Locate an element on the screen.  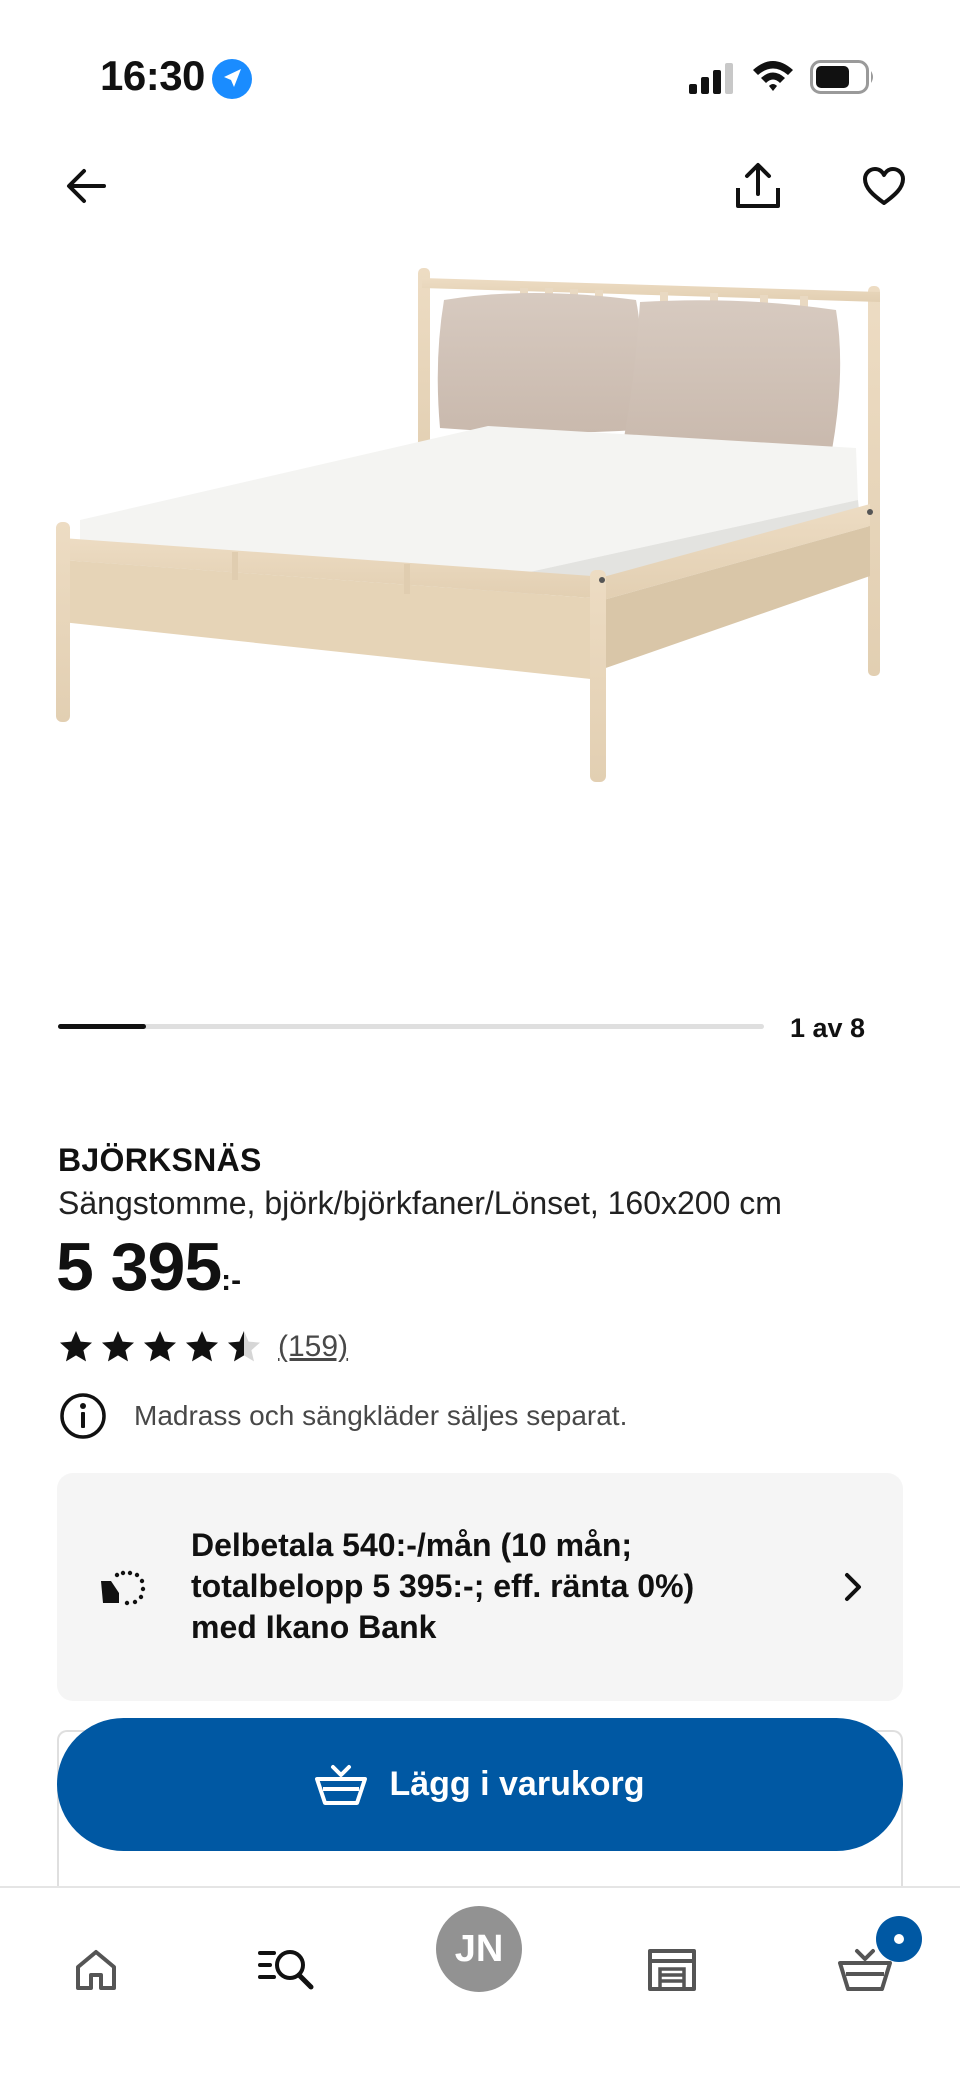
favorite-button is located at coordinates (884, 186).